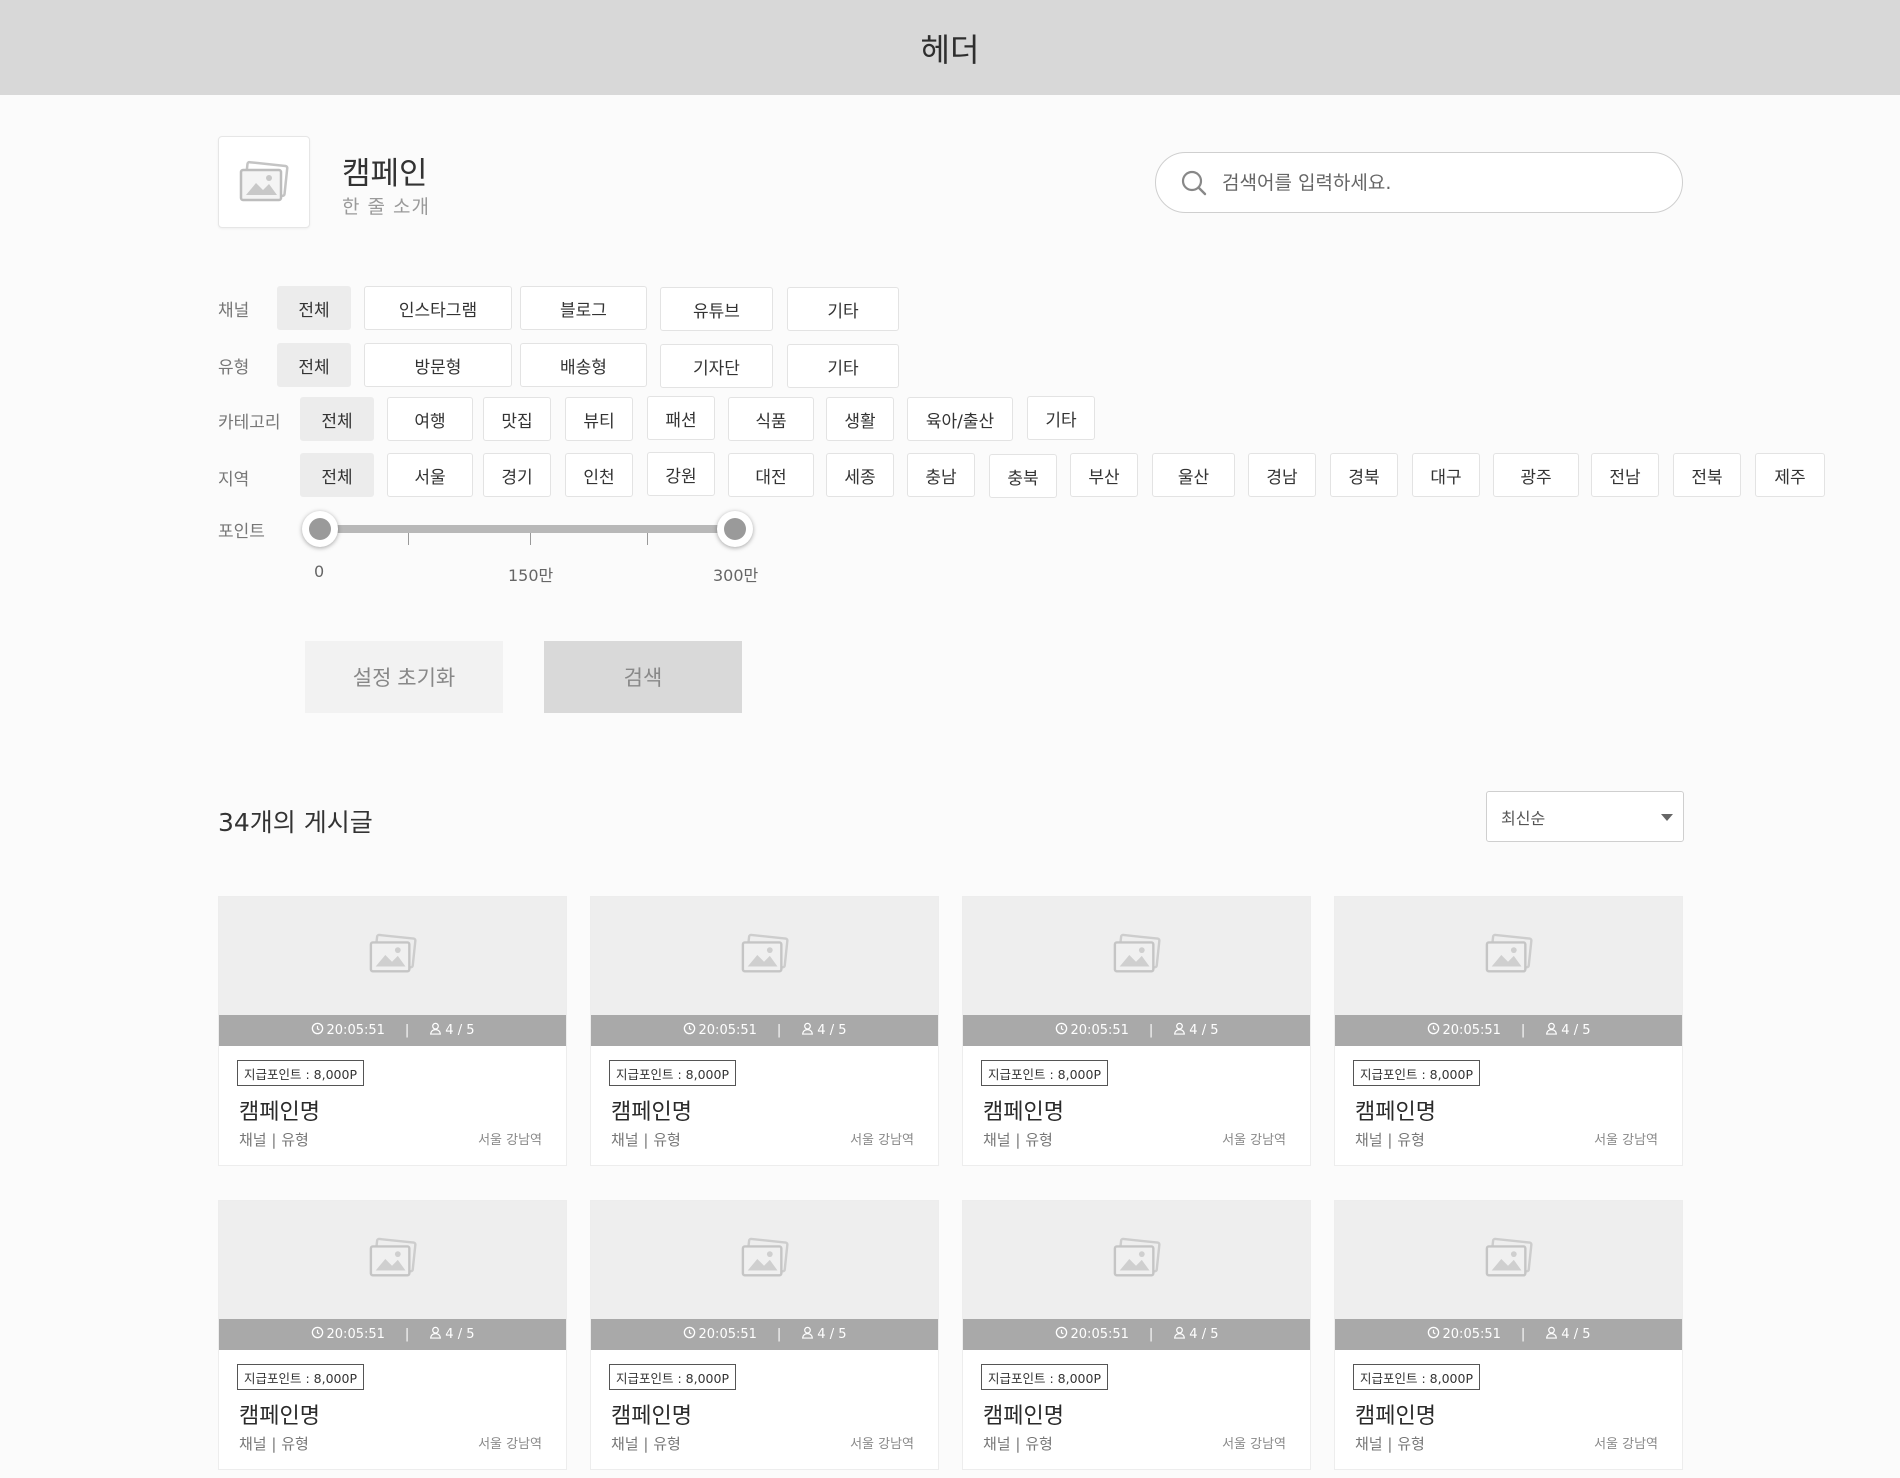 The image size is (1900, 1478). I want to click on card-thumbnail, so click(1508, 956).